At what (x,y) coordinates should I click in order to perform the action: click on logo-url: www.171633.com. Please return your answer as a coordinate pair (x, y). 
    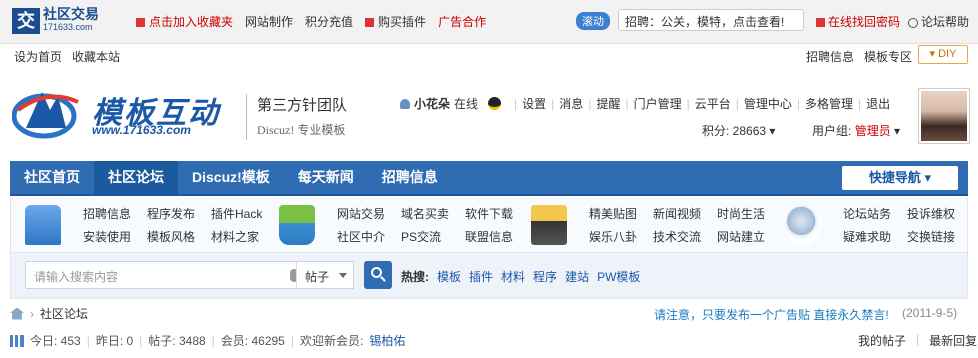
    Looking at the image, I should click on (141, 130).